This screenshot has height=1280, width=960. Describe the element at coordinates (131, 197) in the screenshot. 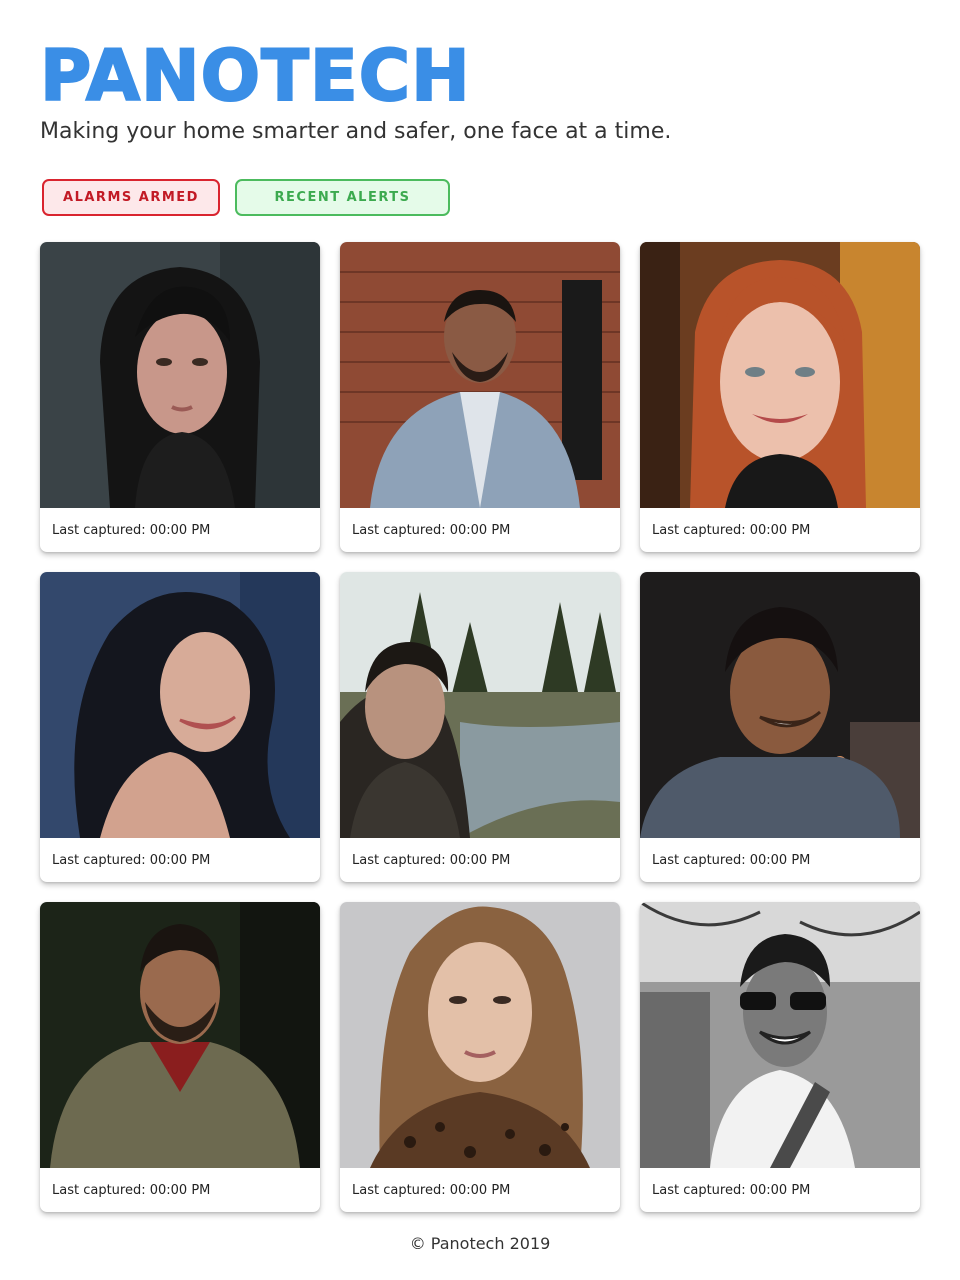

I see `alarms-armed-button: ALARMS ARMED` at that location.